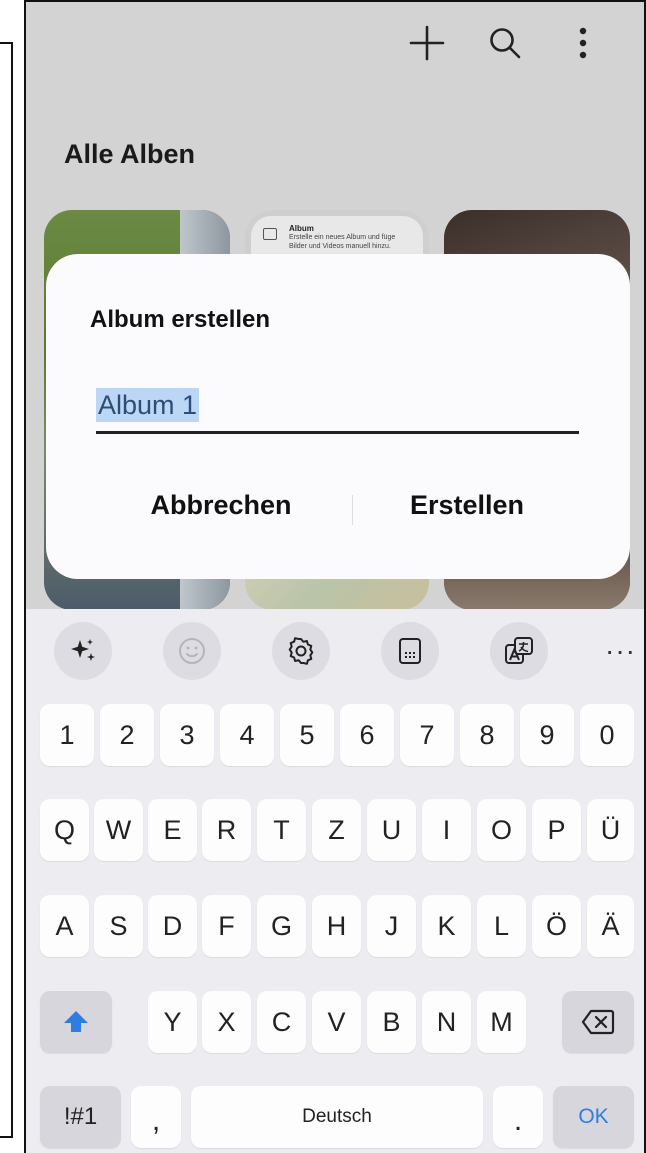 This screenshot has width=646, height=1153. Describe the element at coordinates (501, 926) in the screenshot. I see `key-l: L` at that location.